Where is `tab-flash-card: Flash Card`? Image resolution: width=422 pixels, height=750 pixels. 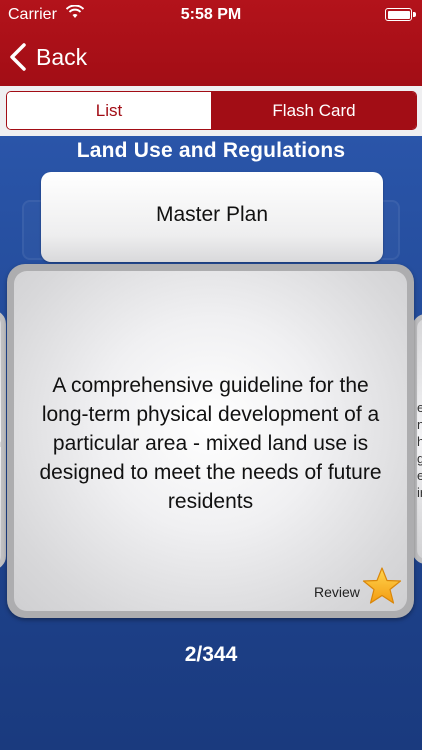
tab-flash-card: Flash Card is located at coordinates (314, 110).